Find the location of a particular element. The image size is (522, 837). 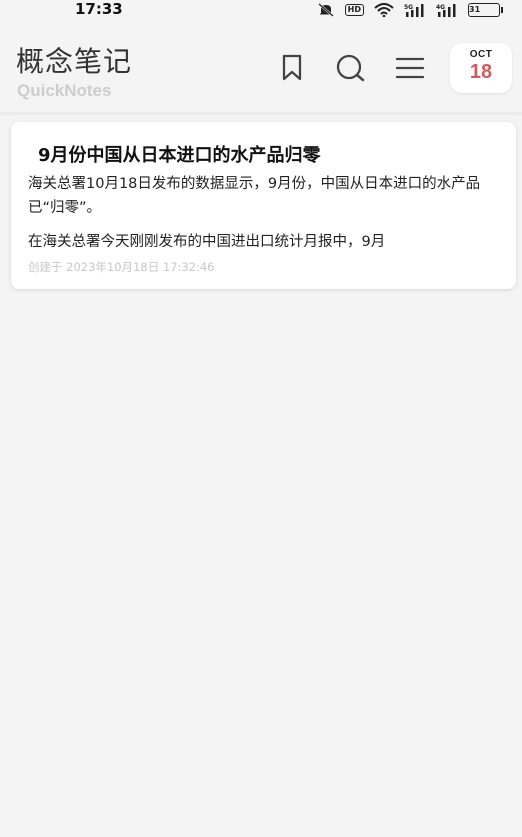

date-badge: OCT 18 is located at coordinates (481, 68).